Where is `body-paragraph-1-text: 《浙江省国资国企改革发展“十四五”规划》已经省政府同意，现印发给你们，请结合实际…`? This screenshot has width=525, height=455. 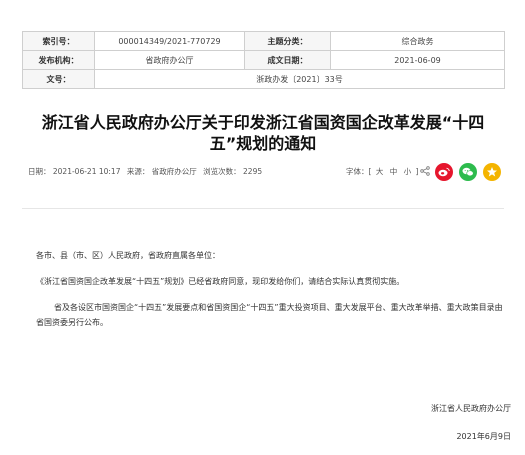
body-paragraph-1-text: 《浙江省国资国企改革发展“十四五”规划》已经省政府同意，现印发给你们，请结合实际… is located at coordinates (220, 281).